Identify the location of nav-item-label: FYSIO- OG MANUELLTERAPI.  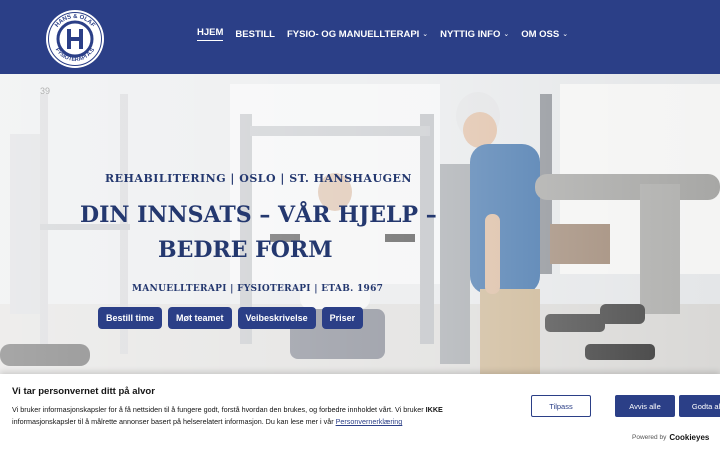
(353, 34).